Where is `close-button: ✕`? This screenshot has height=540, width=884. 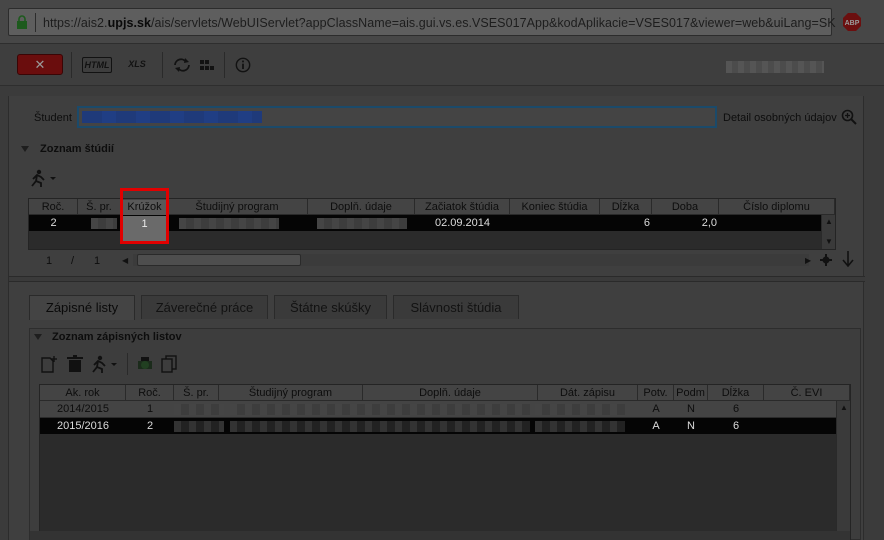
close-button: ✕ is located at coordinates (40, 64).